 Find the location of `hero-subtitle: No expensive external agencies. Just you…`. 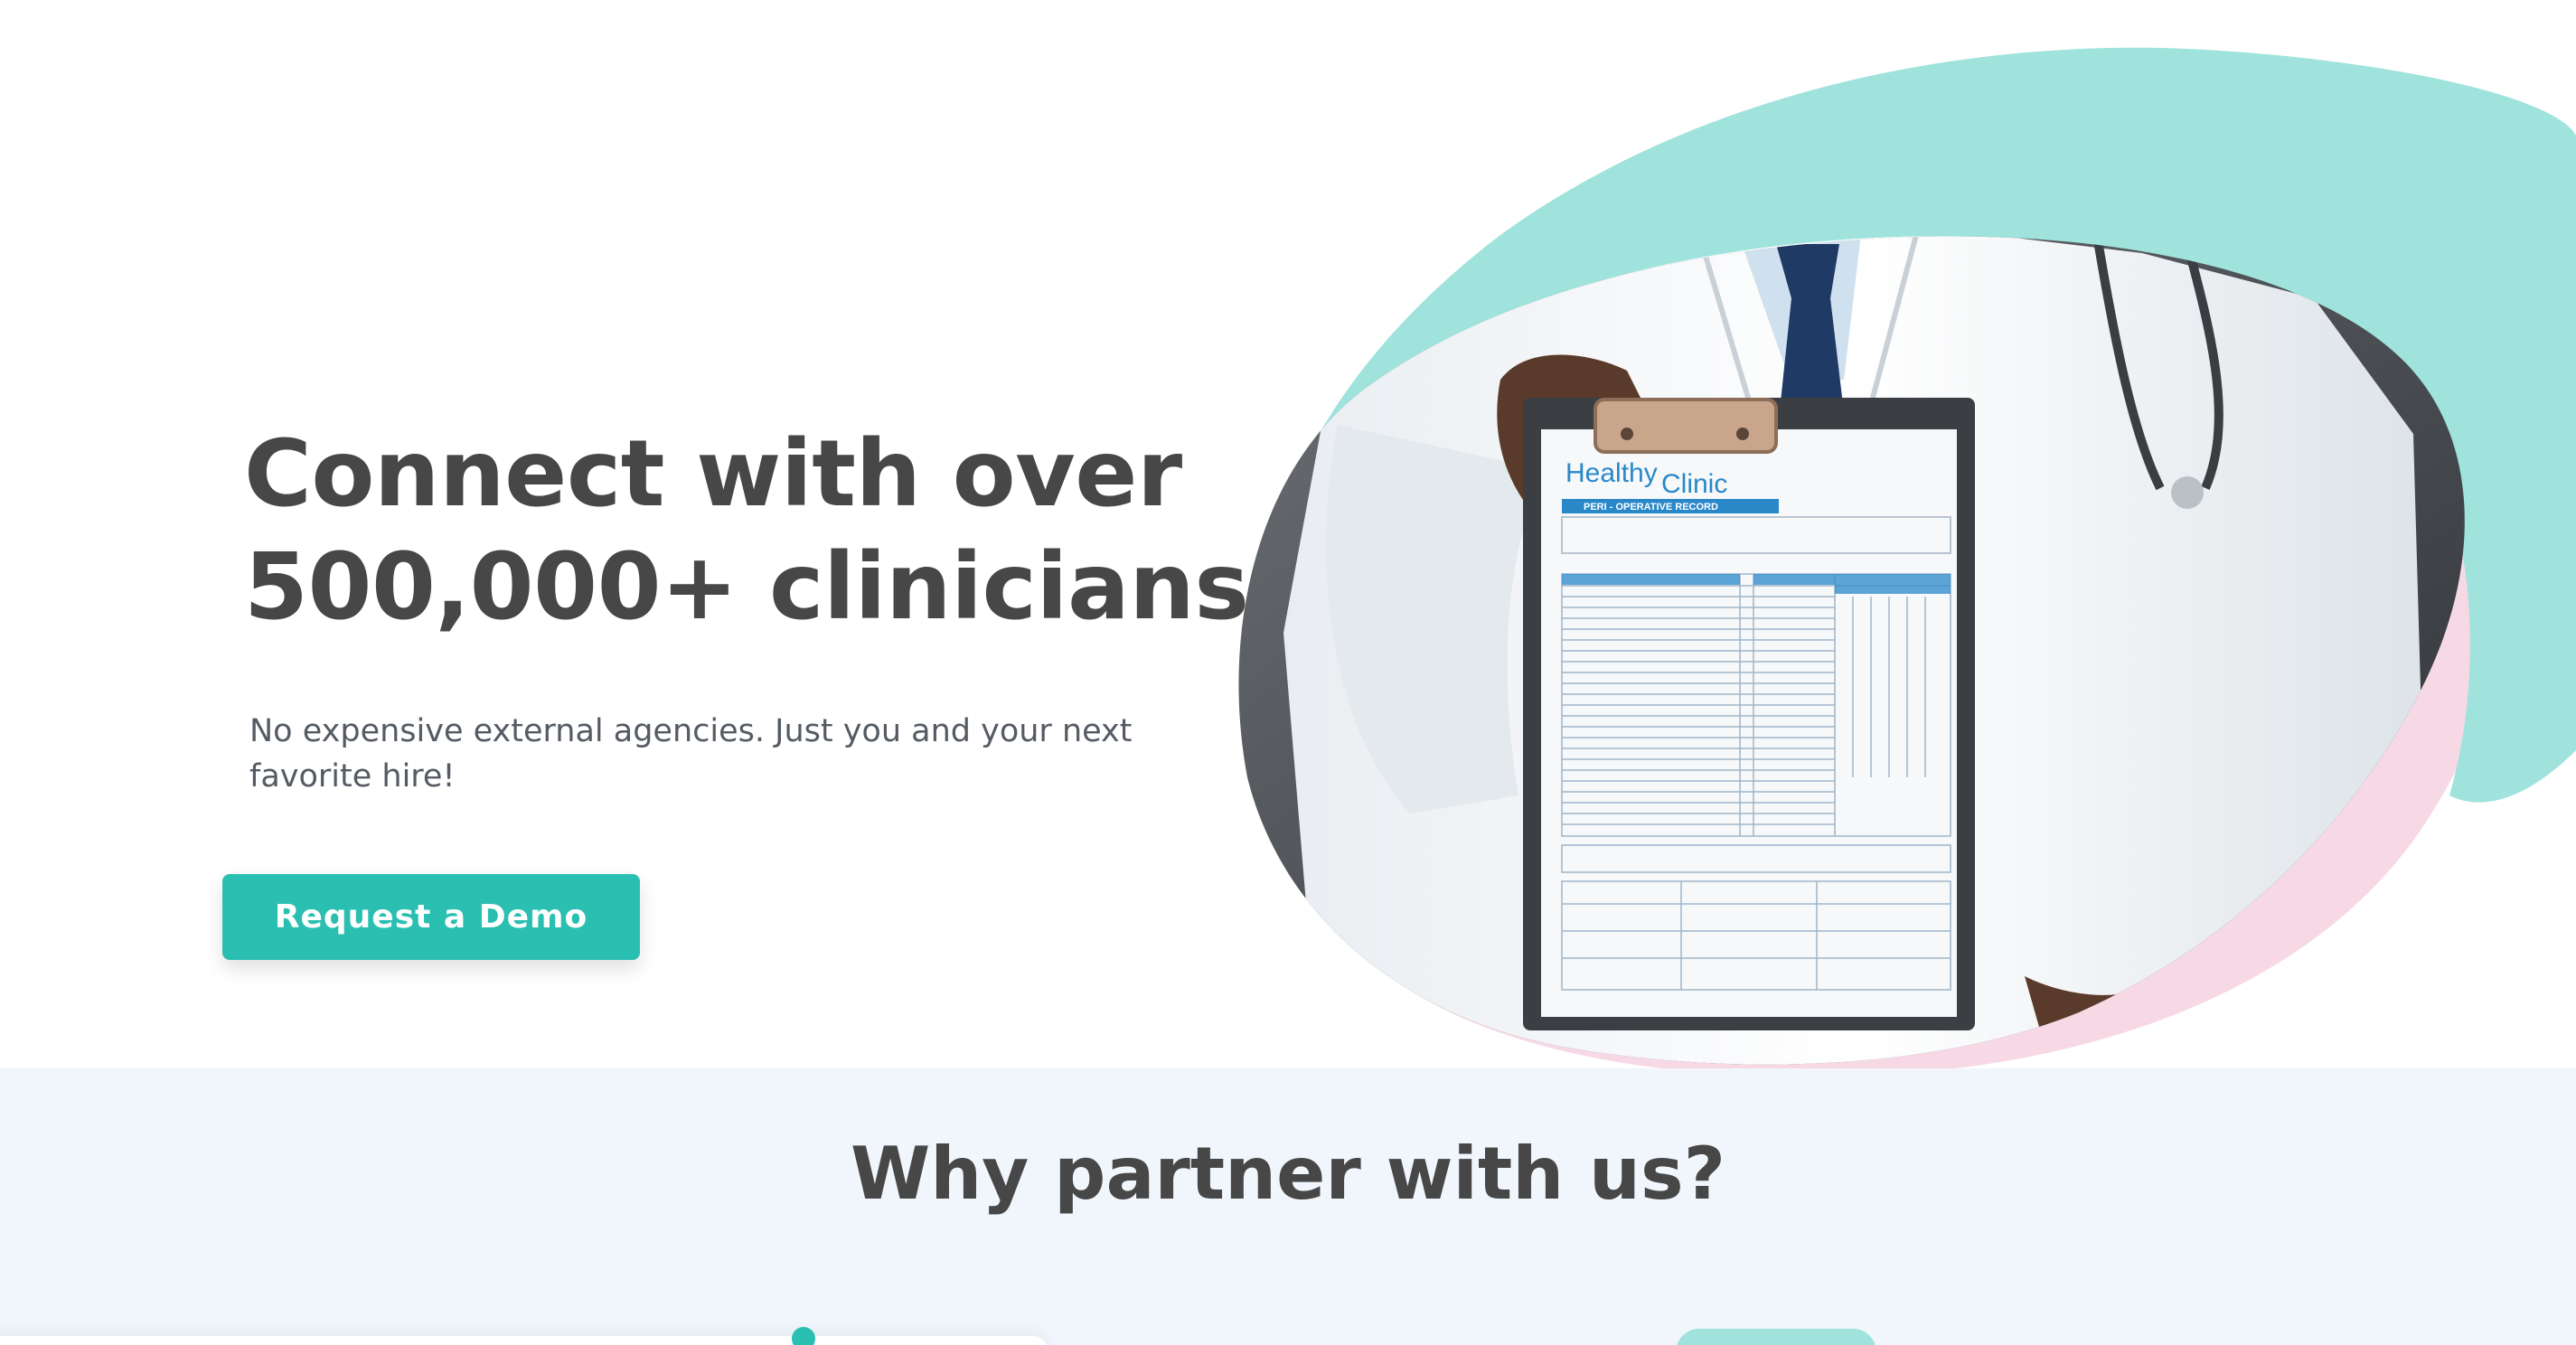

hero-subtitle: No expensive external agencies. Just you… is located at coordinates (691, 754).